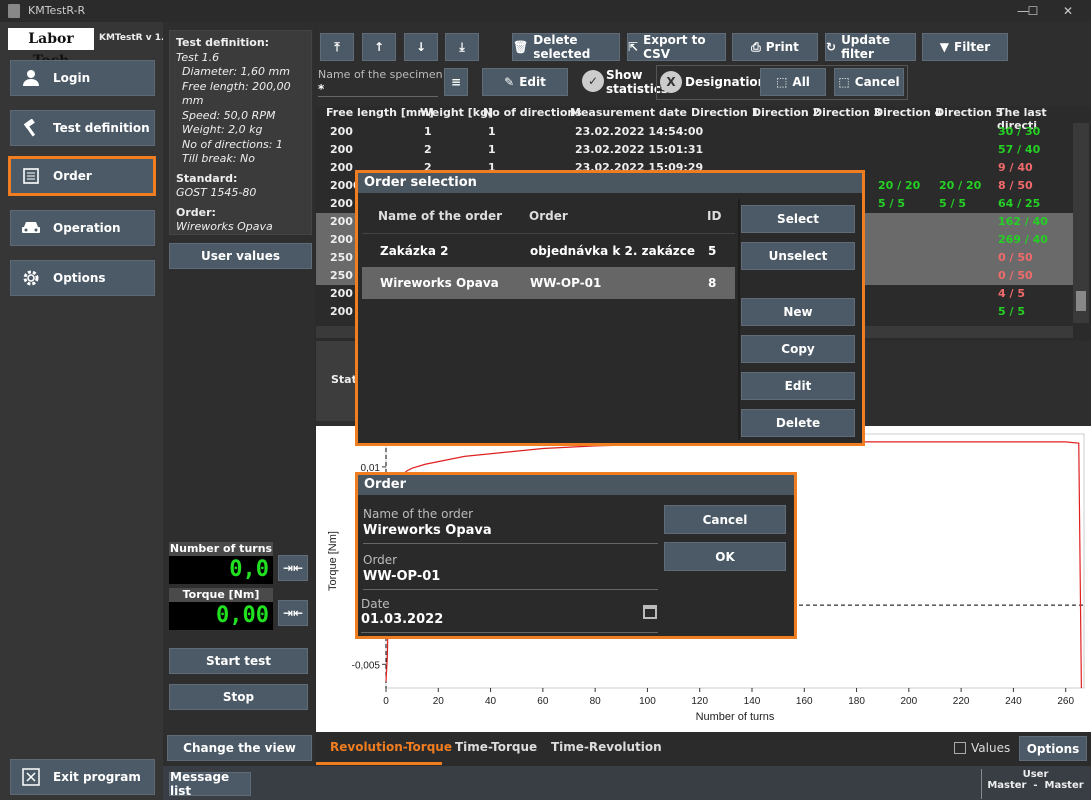  I want to click on tab-time-revolution: Time-Revolution, so click(606, 747).